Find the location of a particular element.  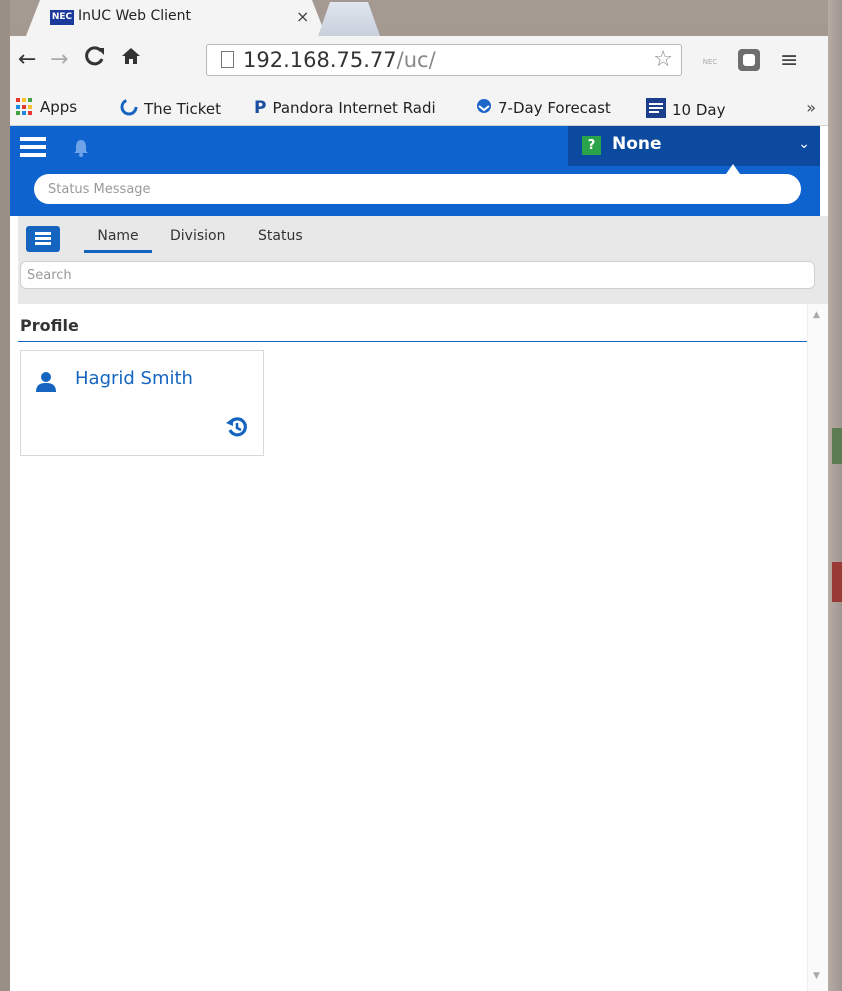

weather-channel-icon is located at coordinates (656, 110).